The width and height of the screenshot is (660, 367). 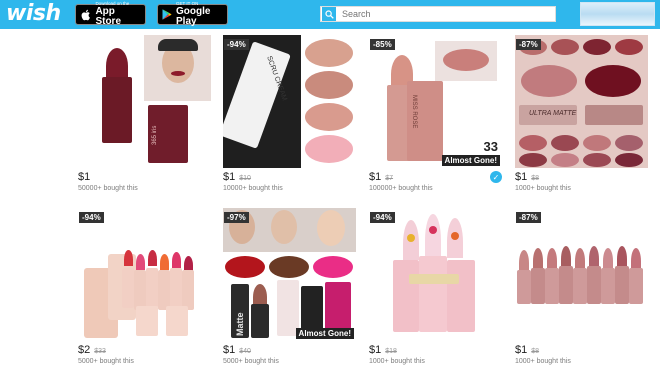 What do you see at coordinates (414, 112) in the screenshot?
I see `tube-label: MISS ROSE` at bounding box center [414, 112].